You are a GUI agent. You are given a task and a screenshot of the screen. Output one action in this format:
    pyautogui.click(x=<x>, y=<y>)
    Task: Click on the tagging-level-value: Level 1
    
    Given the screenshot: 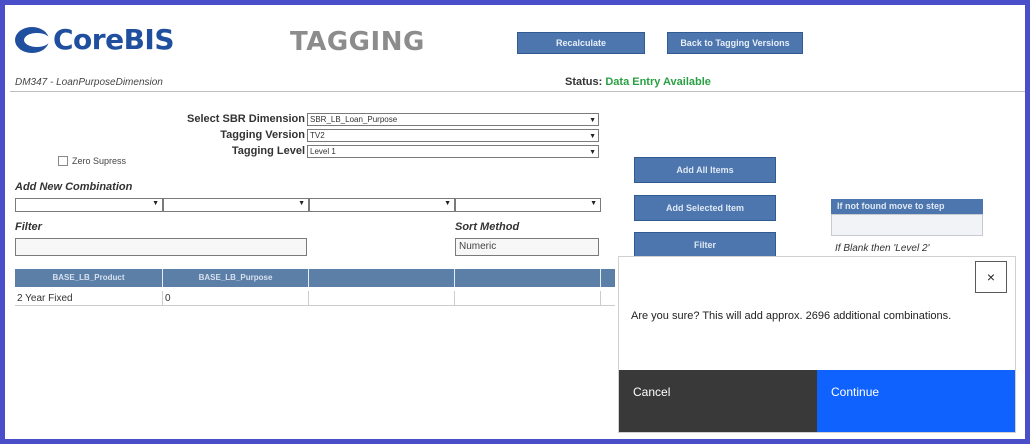 What is the action you would take?
    pyautogui.click(x=323, y=151)
    